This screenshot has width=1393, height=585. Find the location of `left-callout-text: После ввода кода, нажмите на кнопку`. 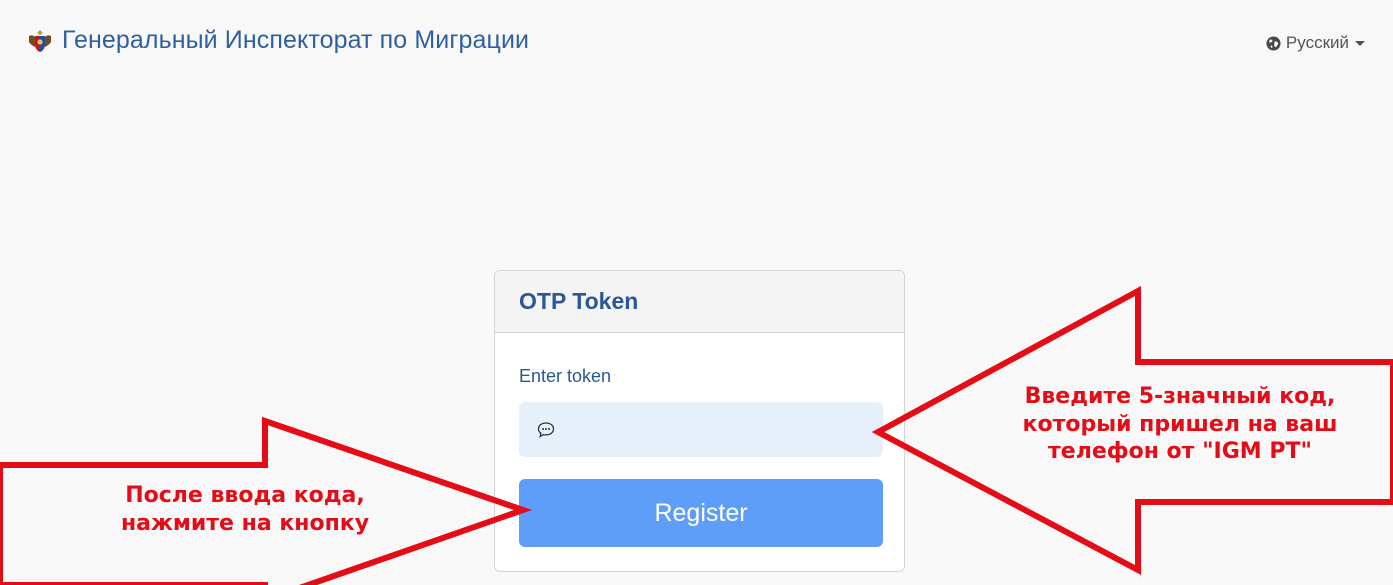

left-callout-text: После ввода кода, нажмите на кнопку is located at coordinates (245, 509).